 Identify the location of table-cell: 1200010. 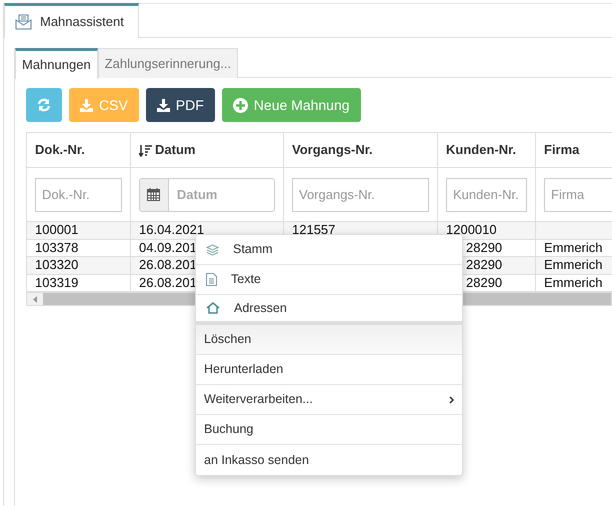
(471, 230).